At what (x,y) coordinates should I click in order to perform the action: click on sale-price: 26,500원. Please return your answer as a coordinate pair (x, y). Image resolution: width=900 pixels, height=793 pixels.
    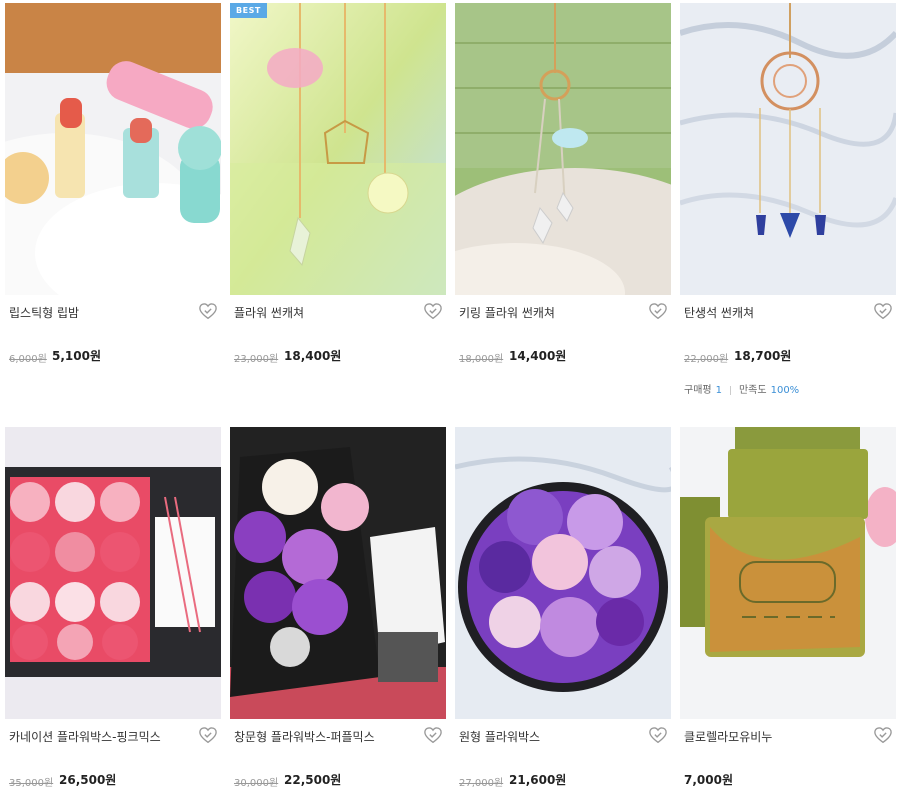
    Looking at the image, I should click on (88, 780).